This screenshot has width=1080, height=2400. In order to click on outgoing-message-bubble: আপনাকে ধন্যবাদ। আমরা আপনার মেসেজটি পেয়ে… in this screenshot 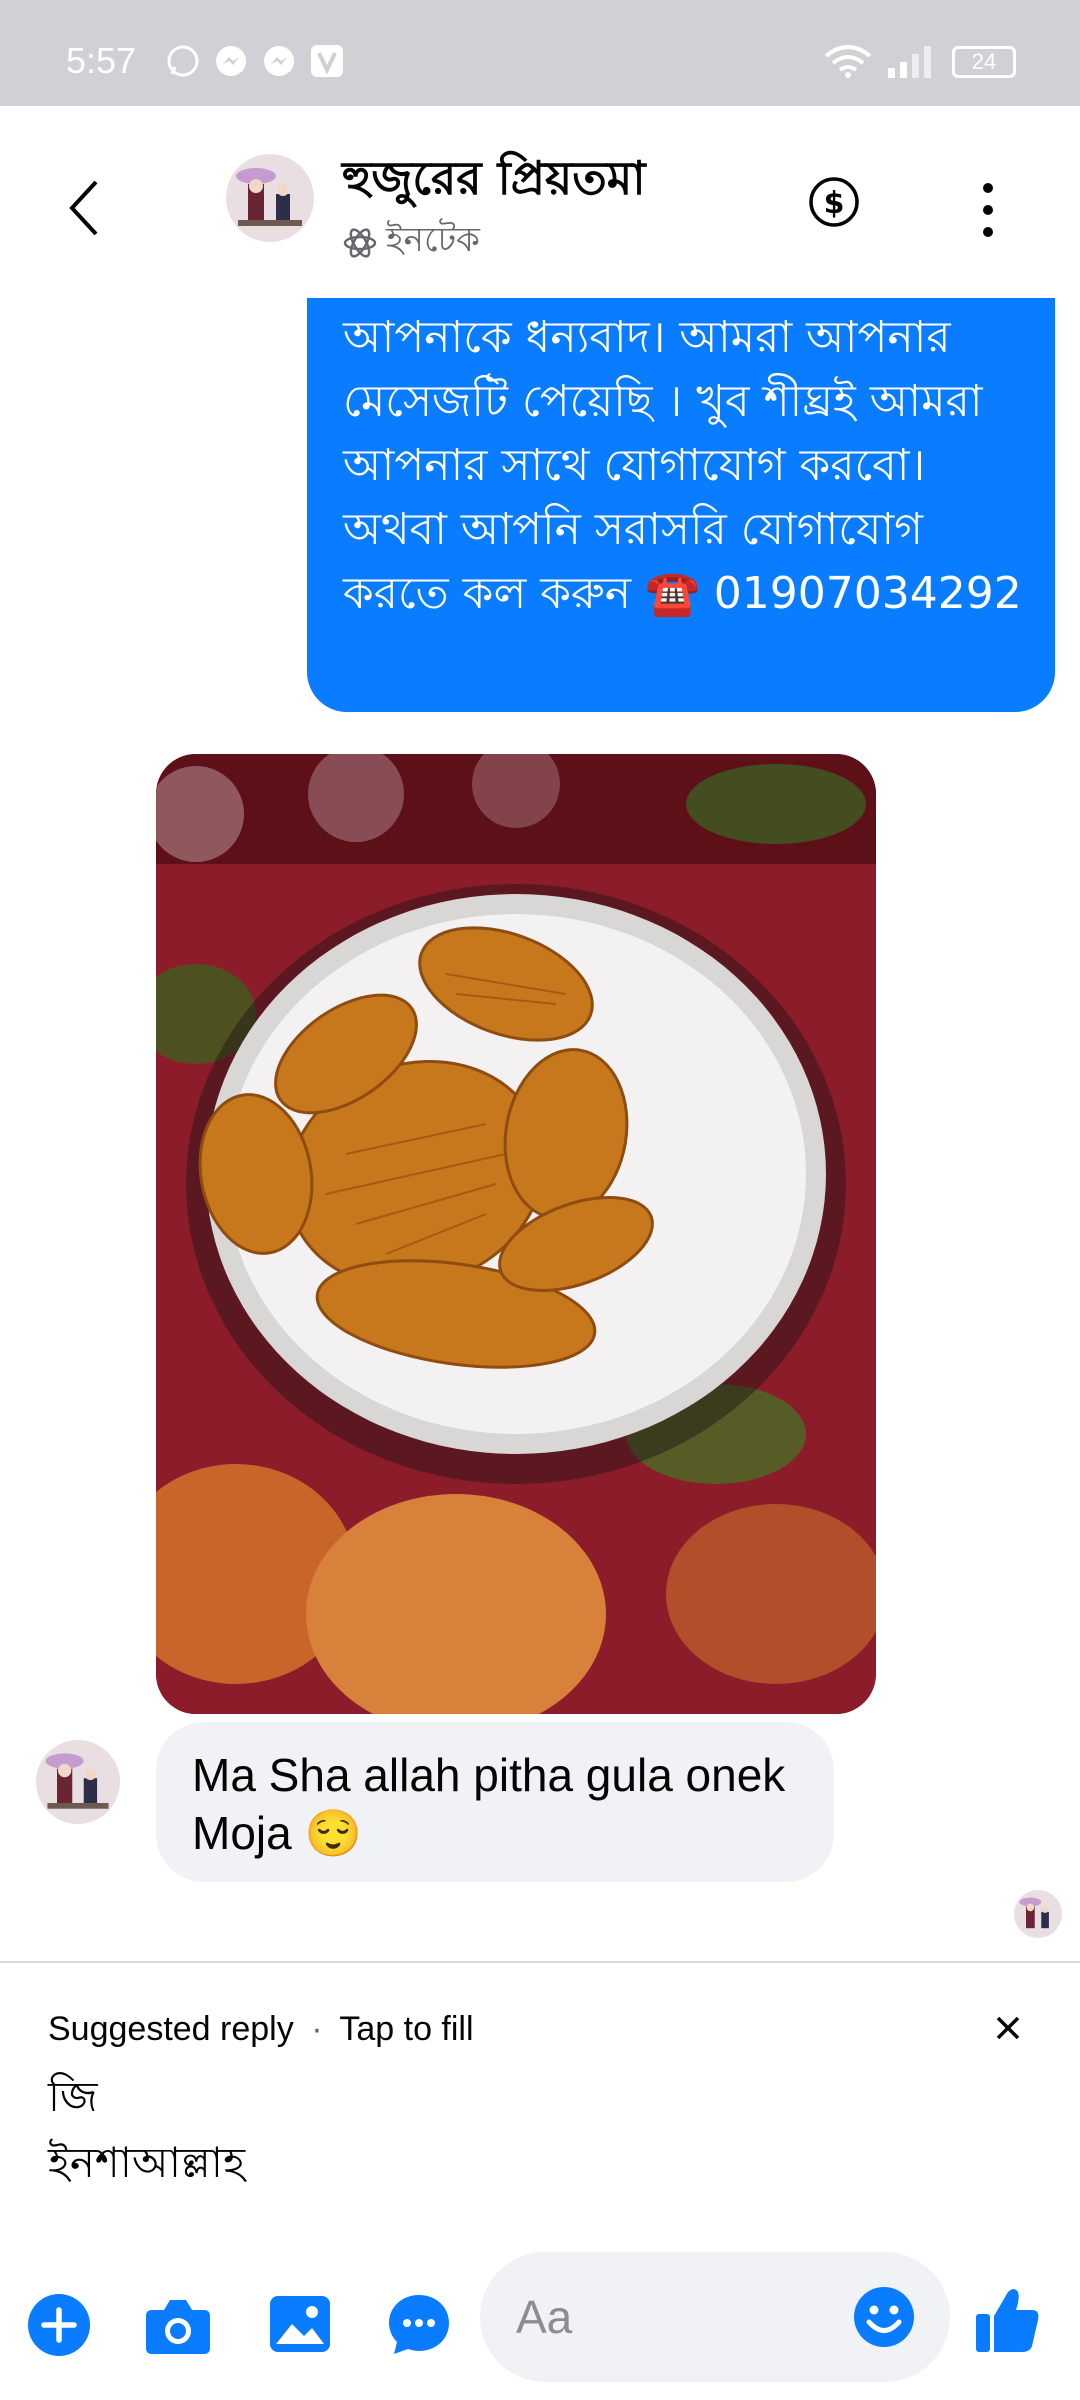, I will do `click(681, 505)`.